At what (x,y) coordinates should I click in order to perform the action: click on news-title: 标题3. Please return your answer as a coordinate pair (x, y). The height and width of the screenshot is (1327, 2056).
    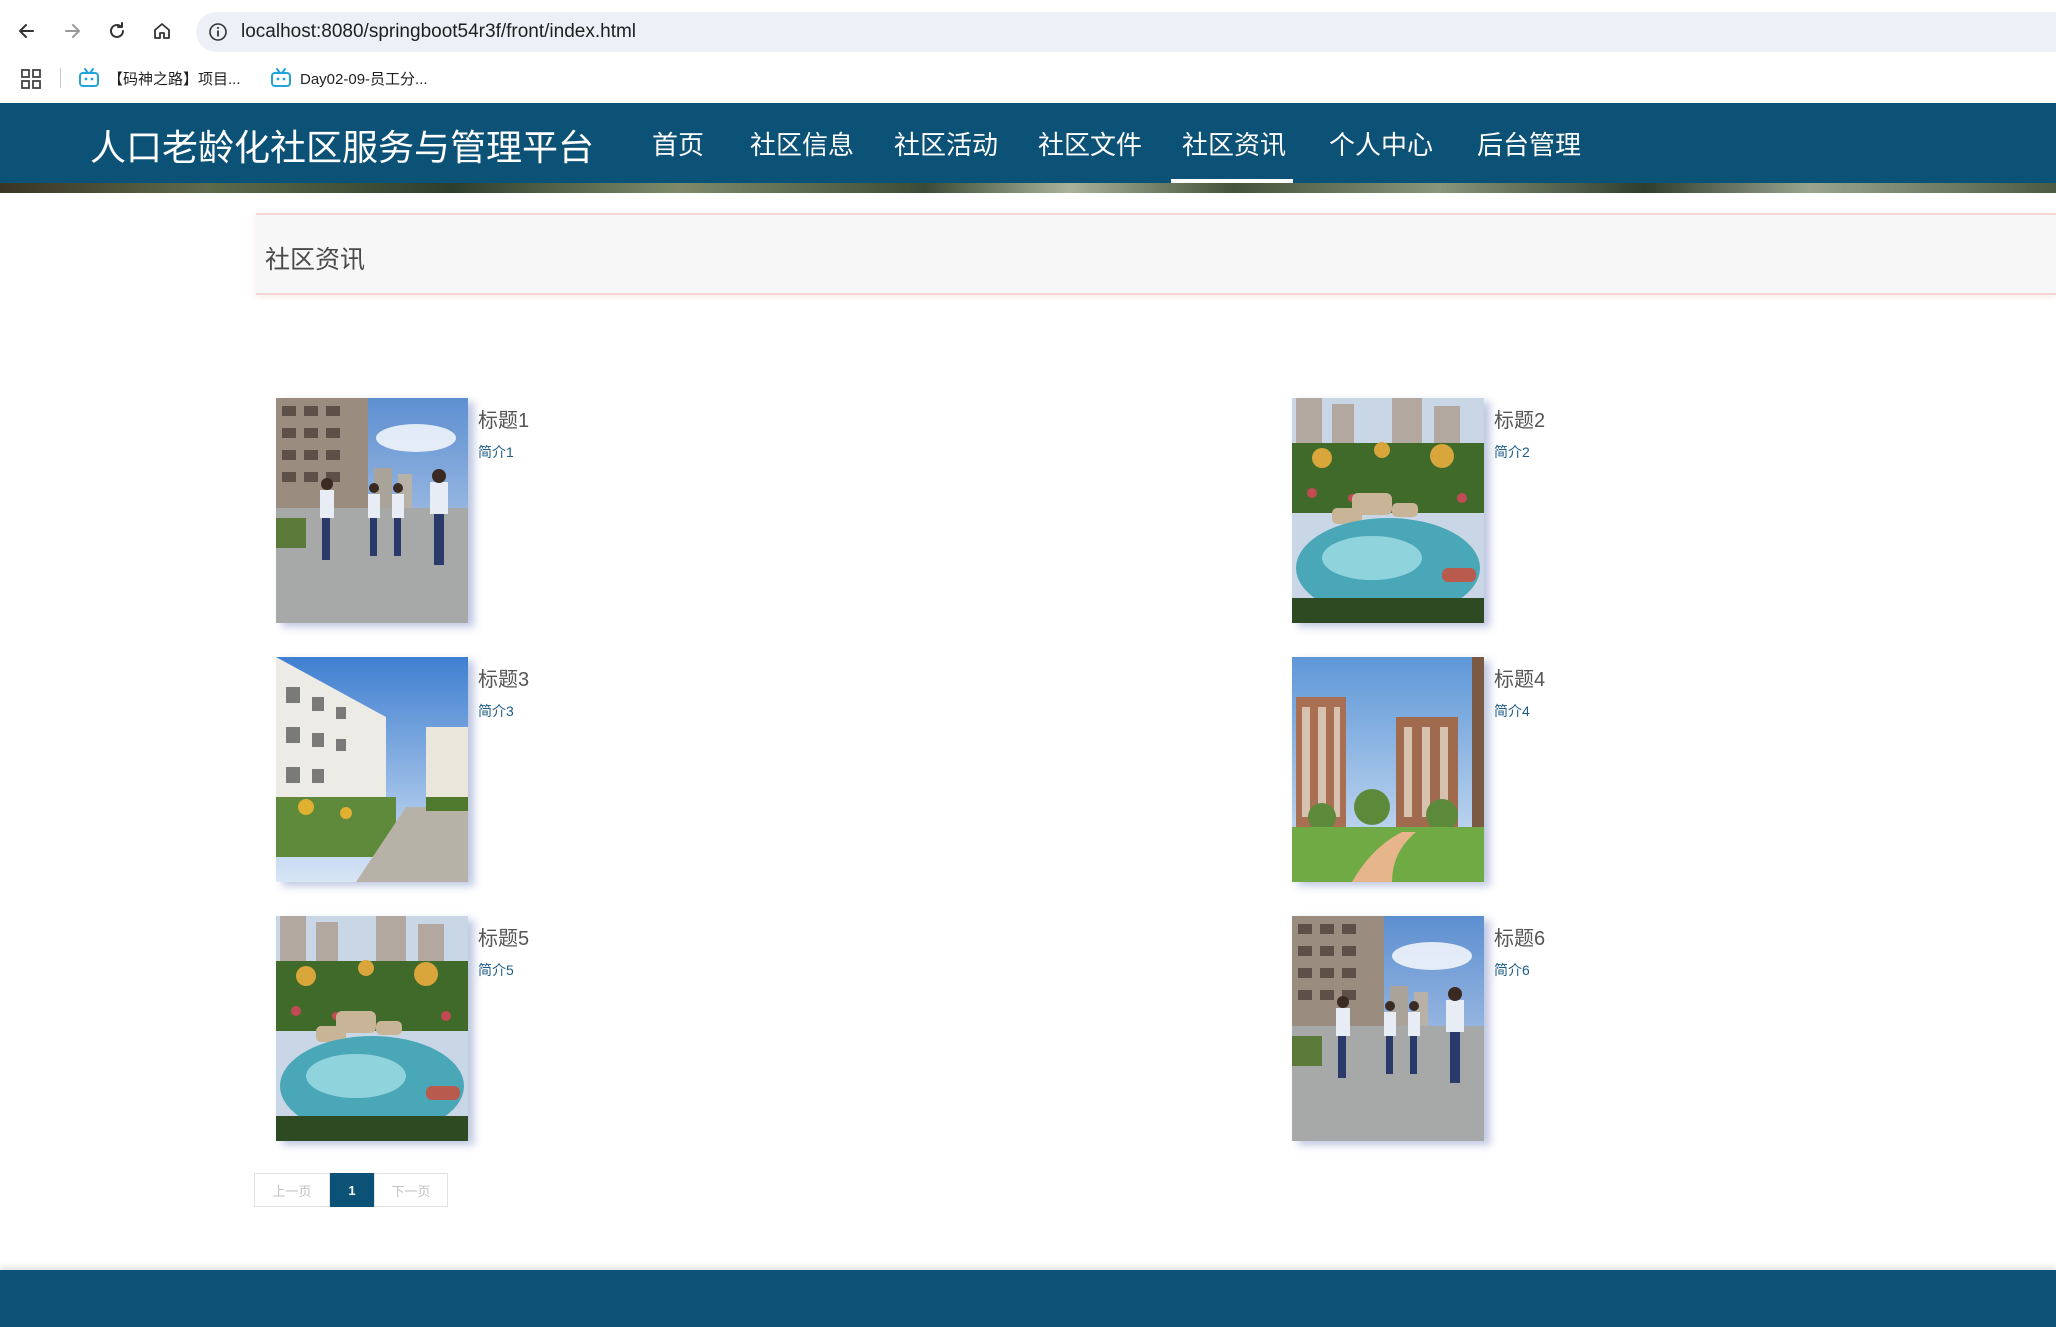
    Looking at the image, I should click on (503, 677).